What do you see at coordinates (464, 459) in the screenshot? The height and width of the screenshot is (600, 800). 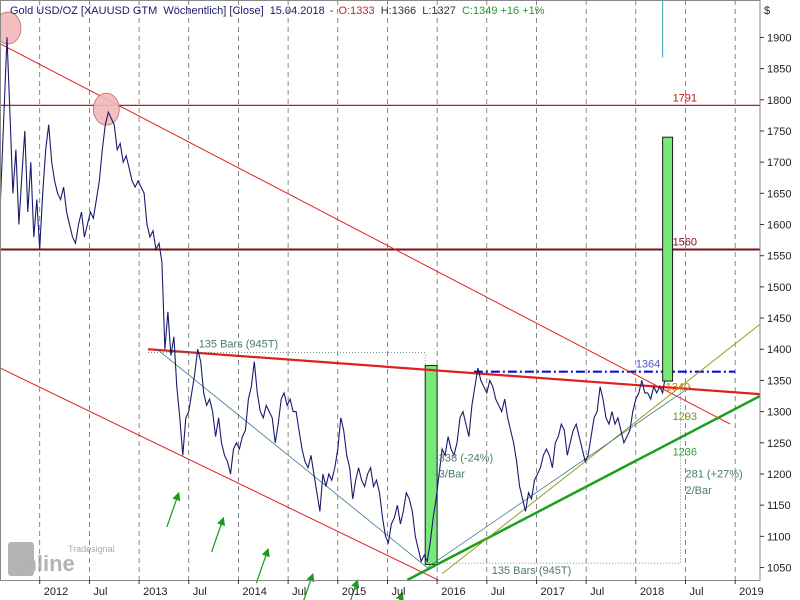 I see `label-pct-negative: -338 (-24%)` at bounding box center [464, 459].